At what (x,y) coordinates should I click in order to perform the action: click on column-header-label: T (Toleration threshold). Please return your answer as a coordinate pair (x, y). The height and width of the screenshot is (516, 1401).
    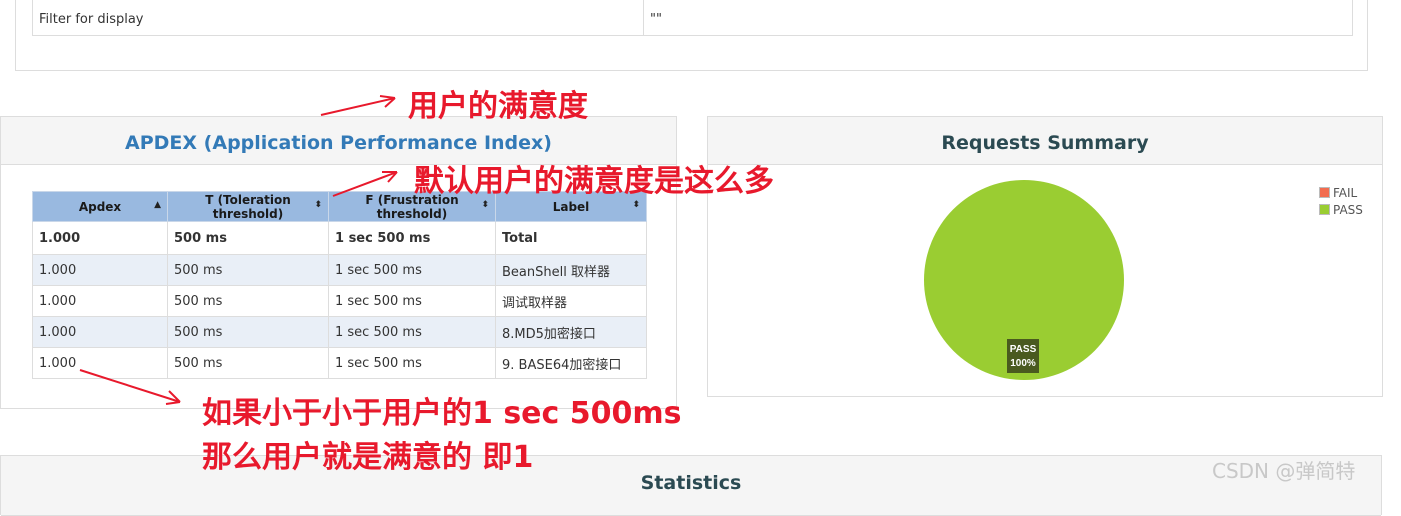
    Looking at the image, I should click on (248, 206).